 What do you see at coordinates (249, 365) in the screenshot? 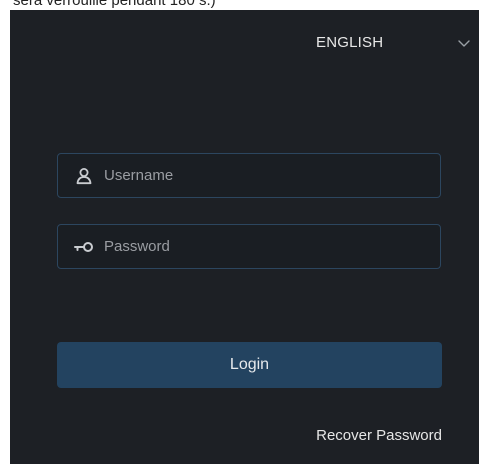
I see `login-button: Login` at bounding box center [249, 365].